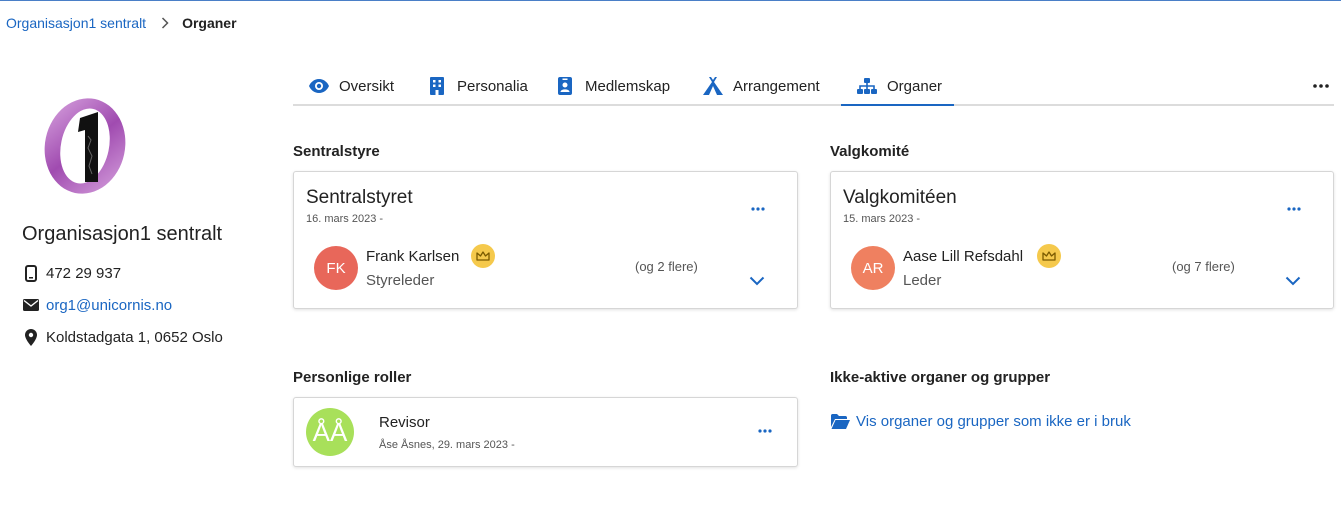  Describe the element at coordinates (776, 86) in the screenshot. I see `tab-label: Arrangement` at that location.